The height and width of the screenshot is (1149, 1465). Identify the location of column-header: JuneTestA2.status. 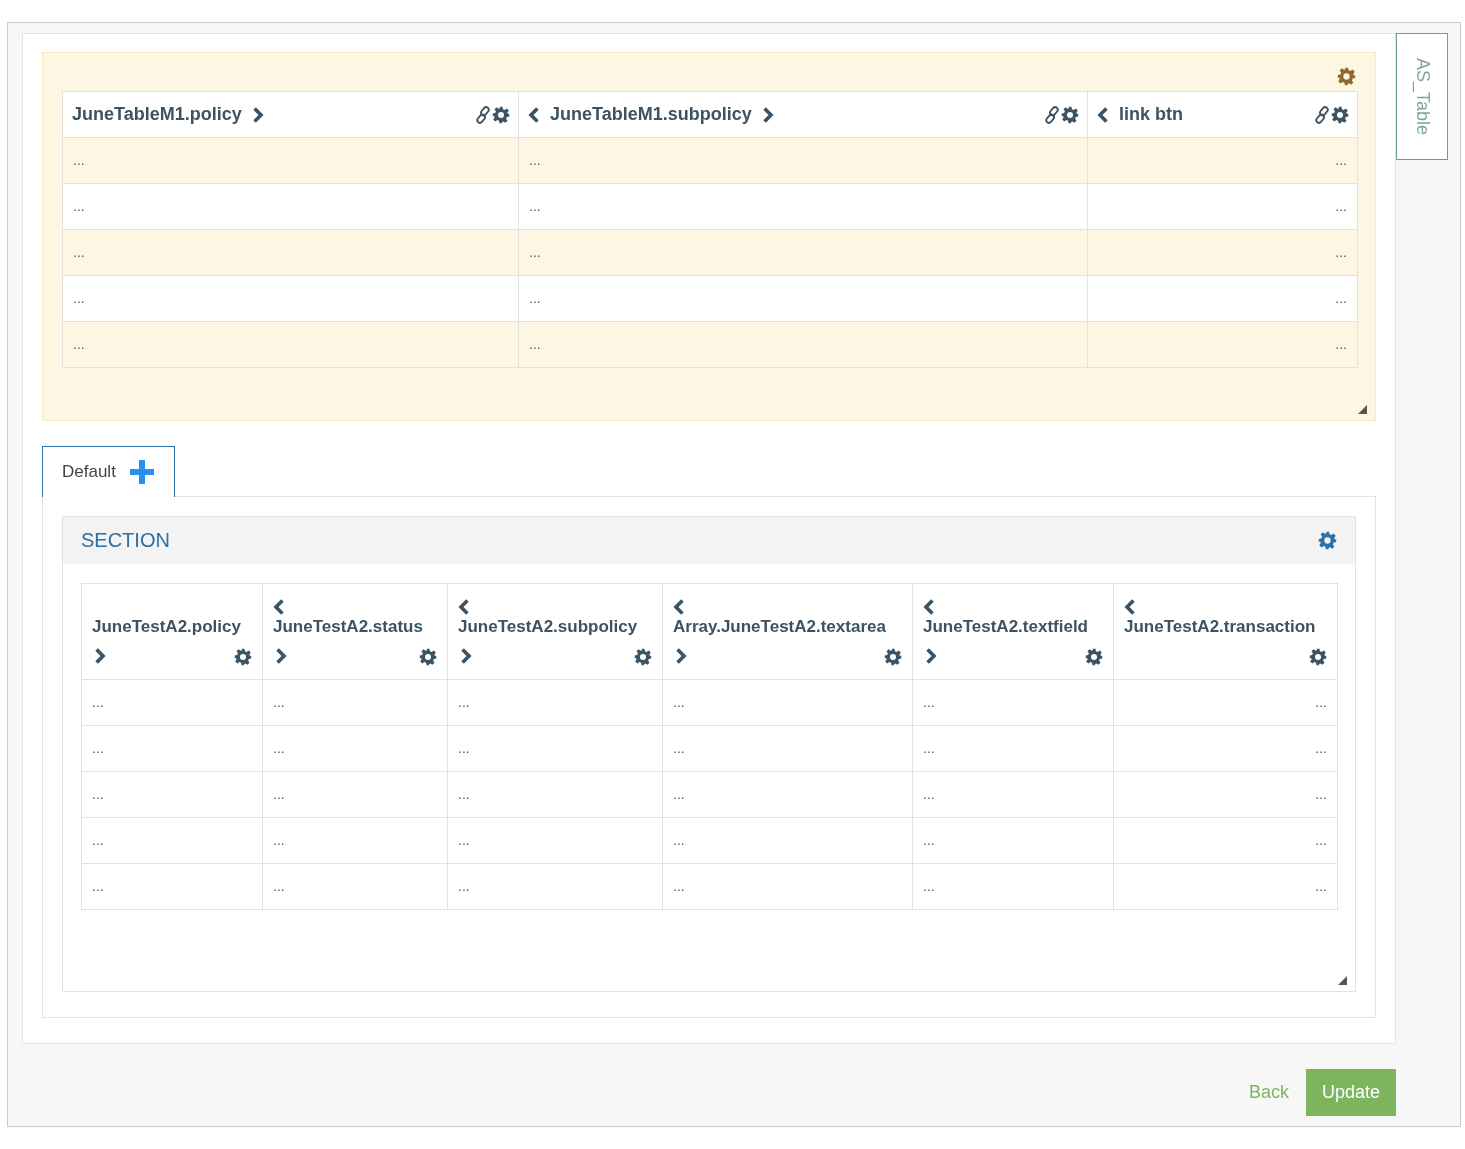
(348, 626).